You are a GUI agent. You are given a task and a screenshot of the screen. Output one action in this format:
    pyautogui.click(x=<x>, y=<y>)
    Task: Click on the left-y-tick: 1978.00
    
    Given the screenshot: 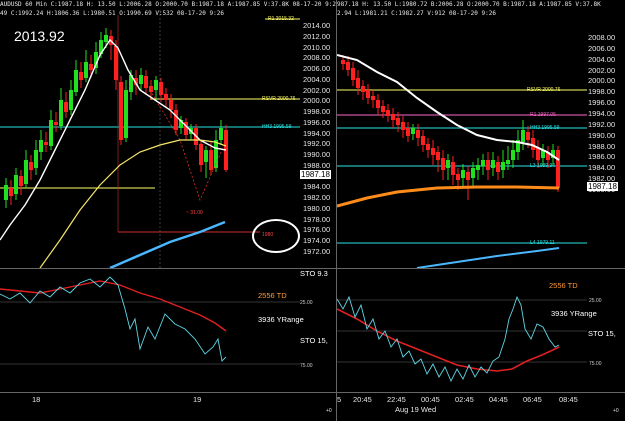 What is the action you would take?
    pyautogui.click(x=317, y=219)
    